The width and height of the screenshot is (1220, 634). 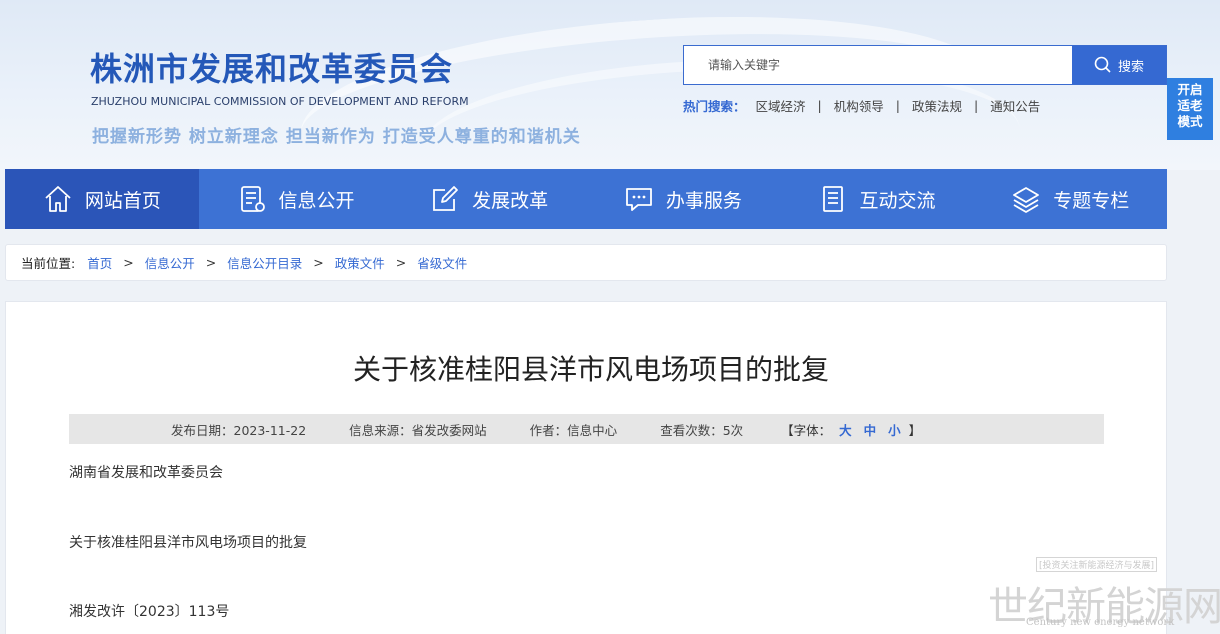 What do you see at coordinates (316, 200) in the screenshot?
I see `nav-item-label: 信息公开` at bounding box center [316, 200].